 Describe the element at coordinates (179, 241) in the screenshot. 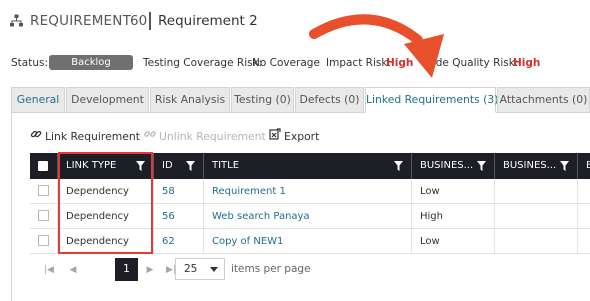

I see `cell-id: 62` at that location.